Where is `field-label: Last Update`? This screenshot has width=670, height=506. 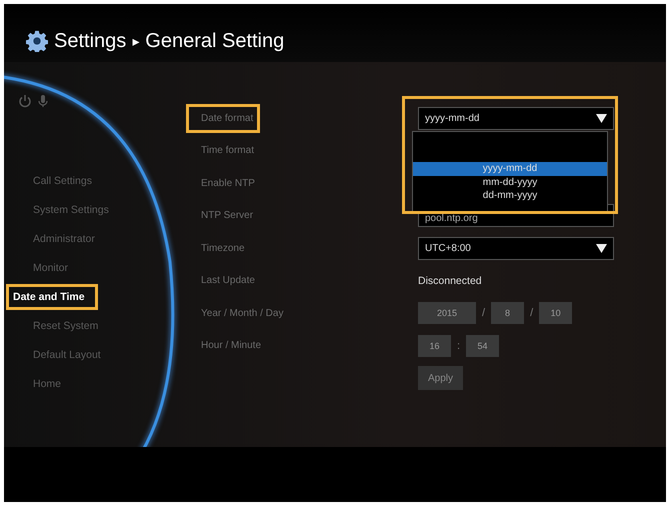
field-label: Last Update is located at coordinates (228, 281).